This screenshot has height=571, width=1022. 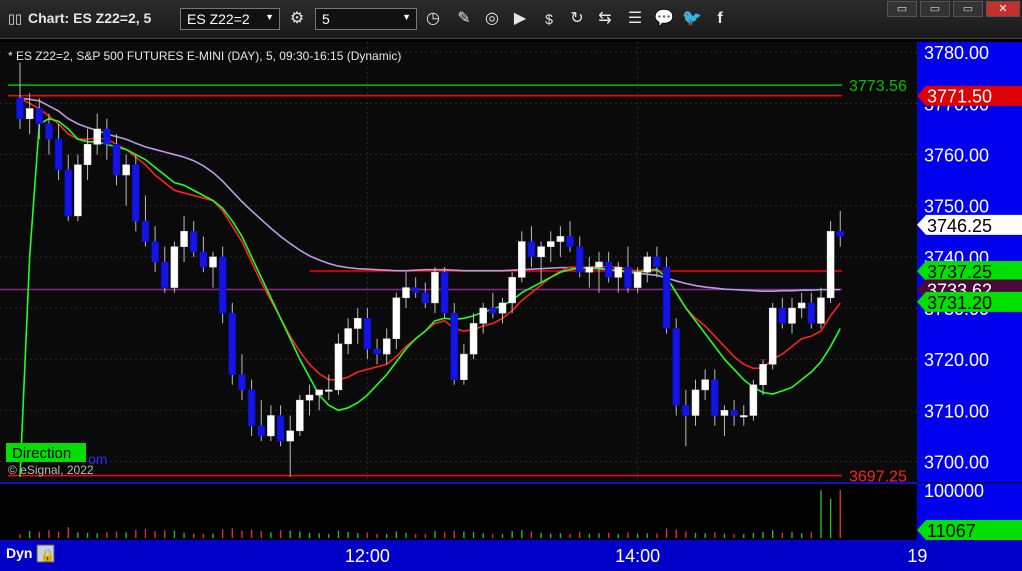 What do you see at coordinates (935, 9) in the screenshot?
I see `maximize-icon: ▭` at bounding box center [935, 9].